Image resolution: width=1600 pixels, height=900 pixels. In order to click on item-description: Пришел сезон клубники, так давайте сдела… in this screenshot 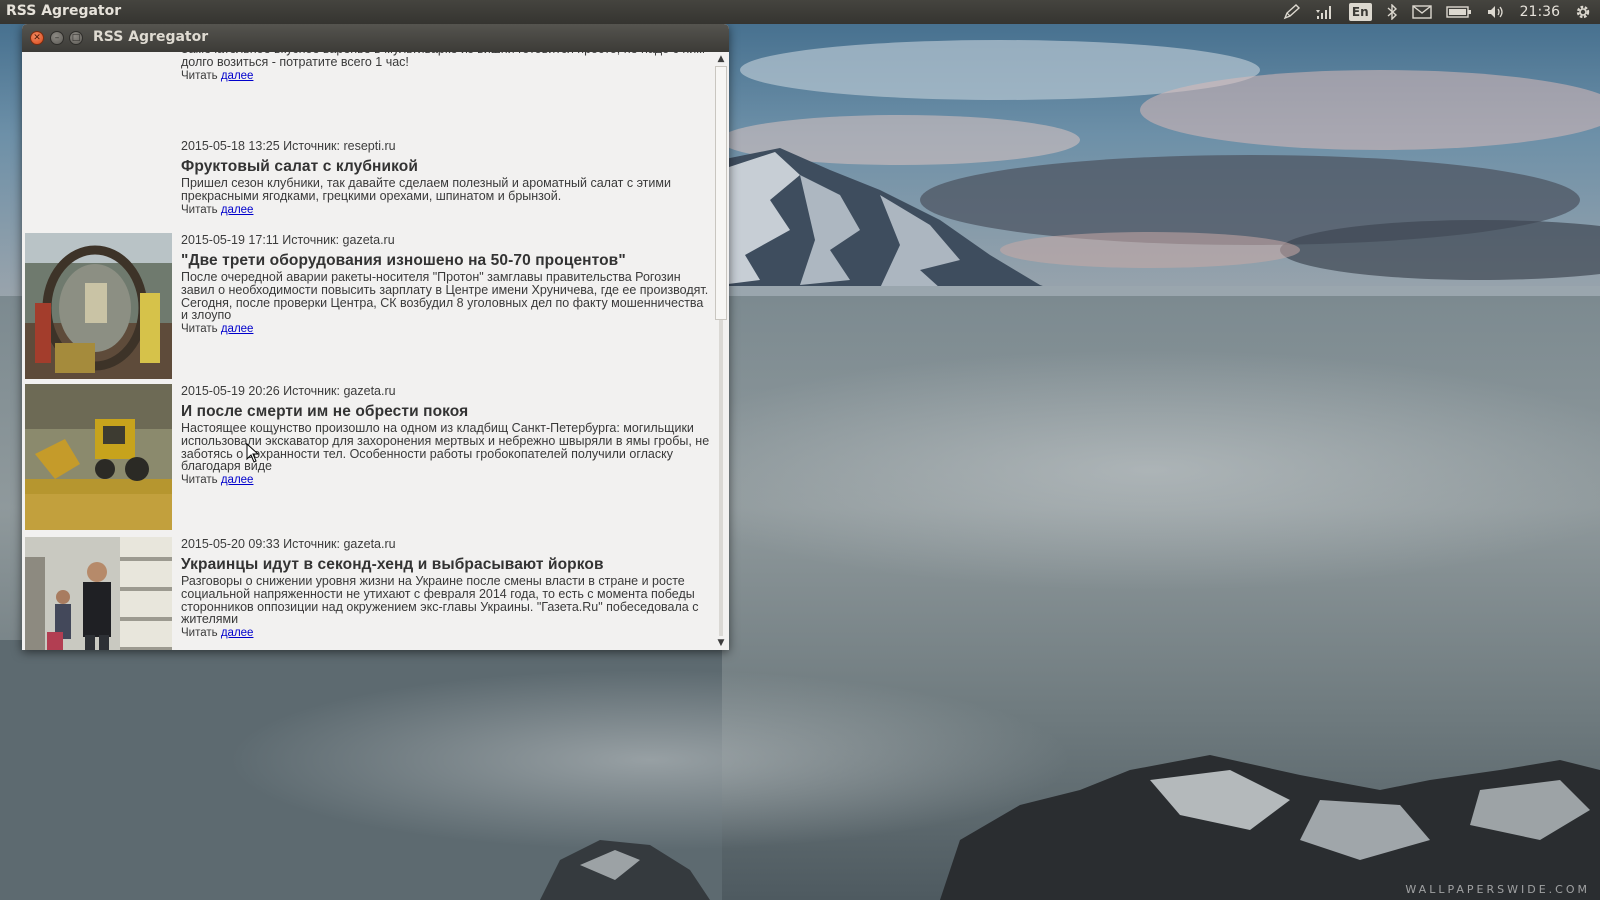, I will do `click(426, 189)`.